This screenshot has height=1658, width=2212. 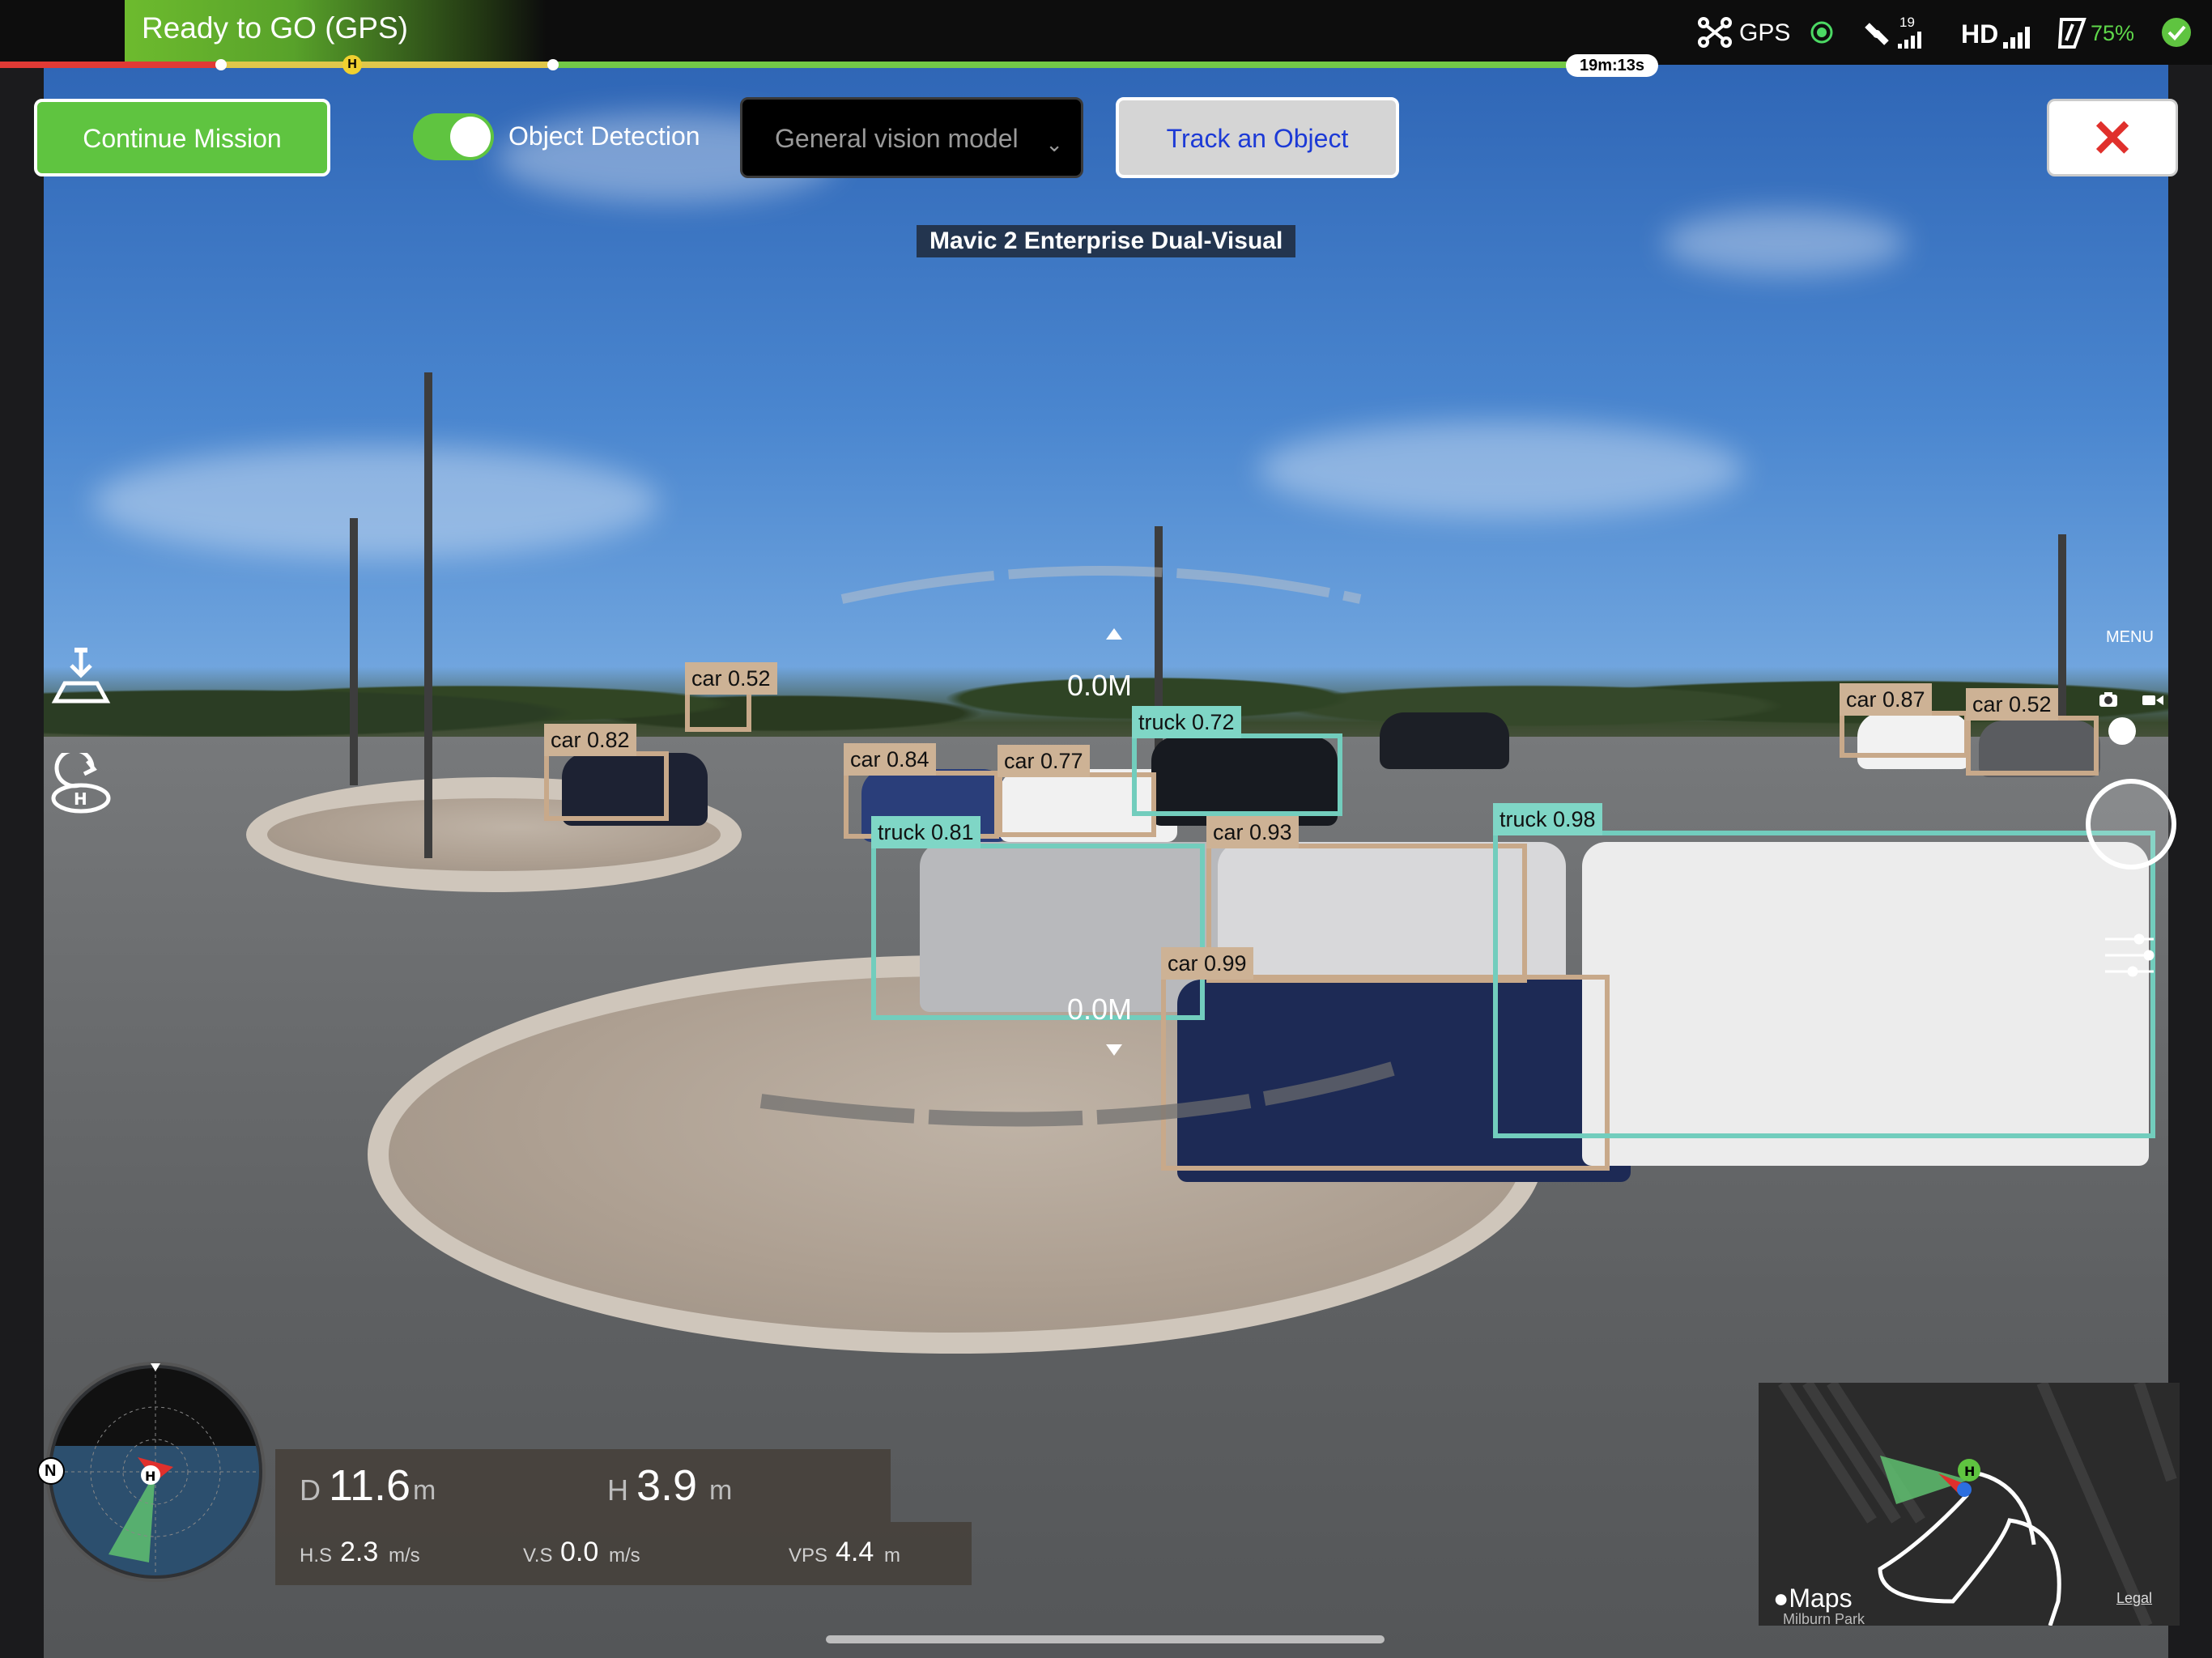 I want to click on rc-signal-icon, so click(x=2016, y=38).